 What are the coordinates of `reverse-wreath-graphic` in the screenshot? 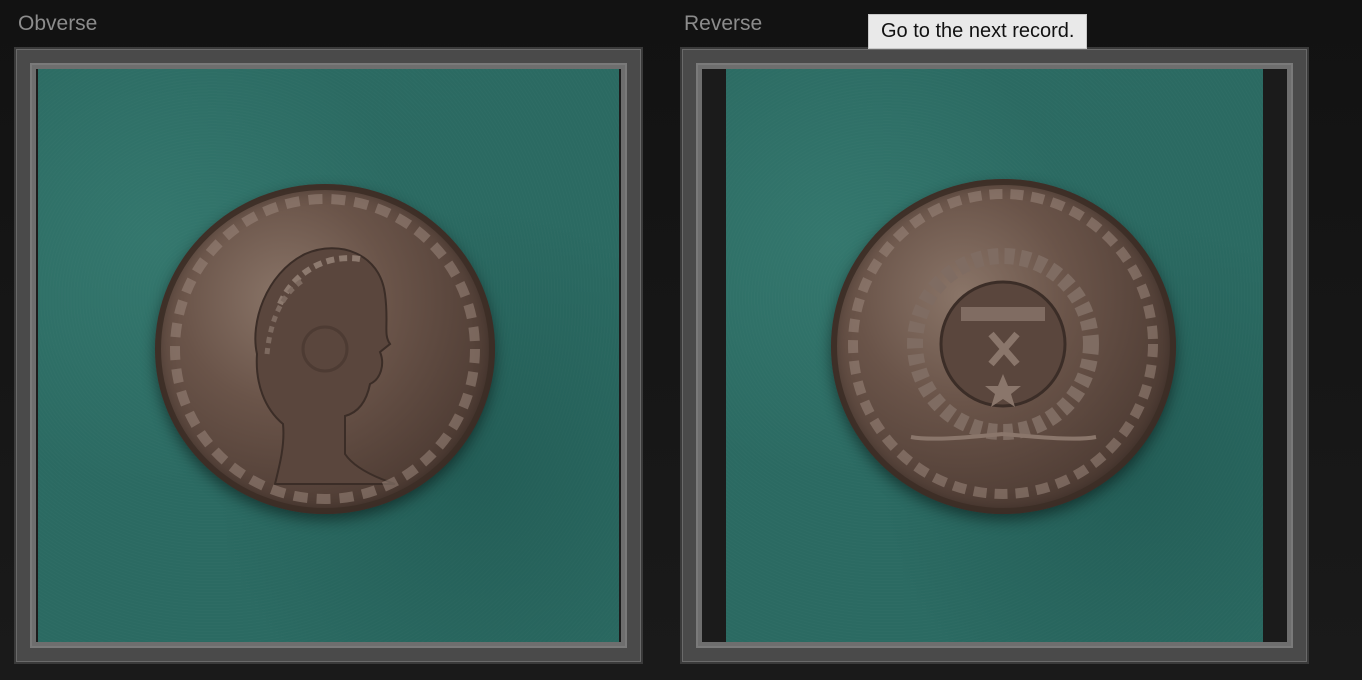 It's located at (1003, 344).